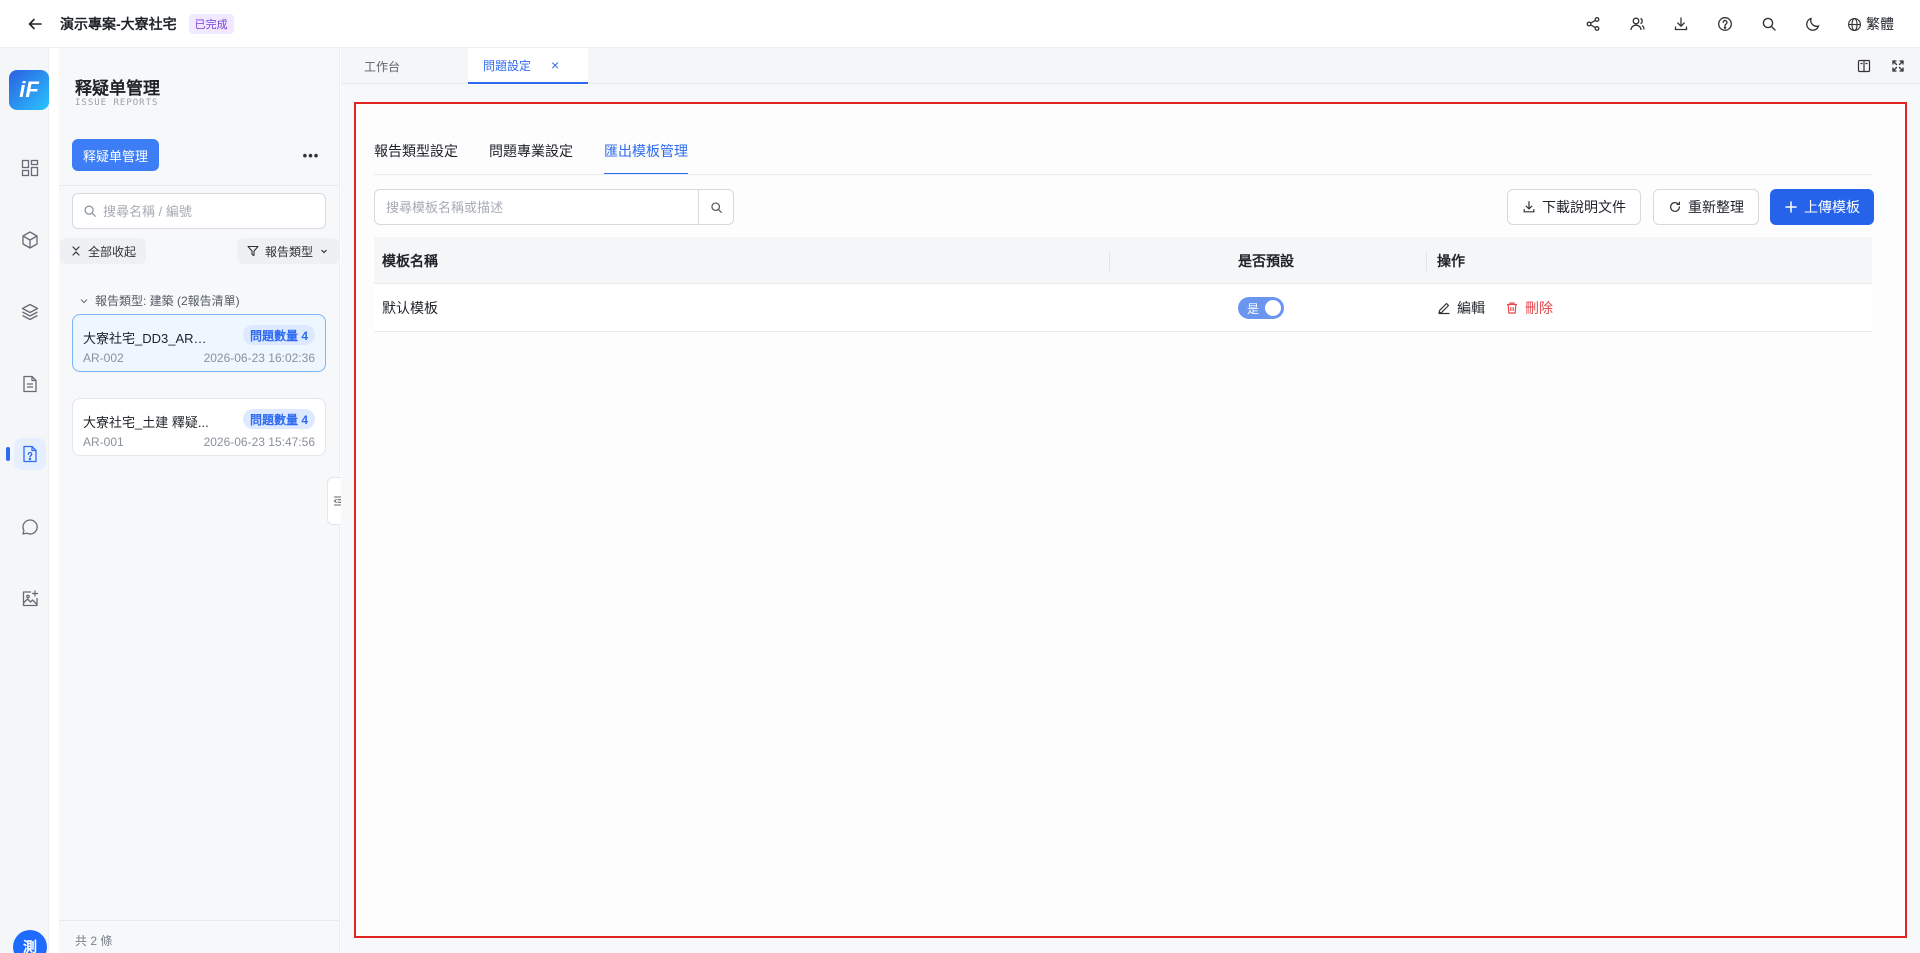 The height and width of the screenshot is (953, 1920). I want to click on project-title: 演示專案-大寮社宅, so click(118, 23).